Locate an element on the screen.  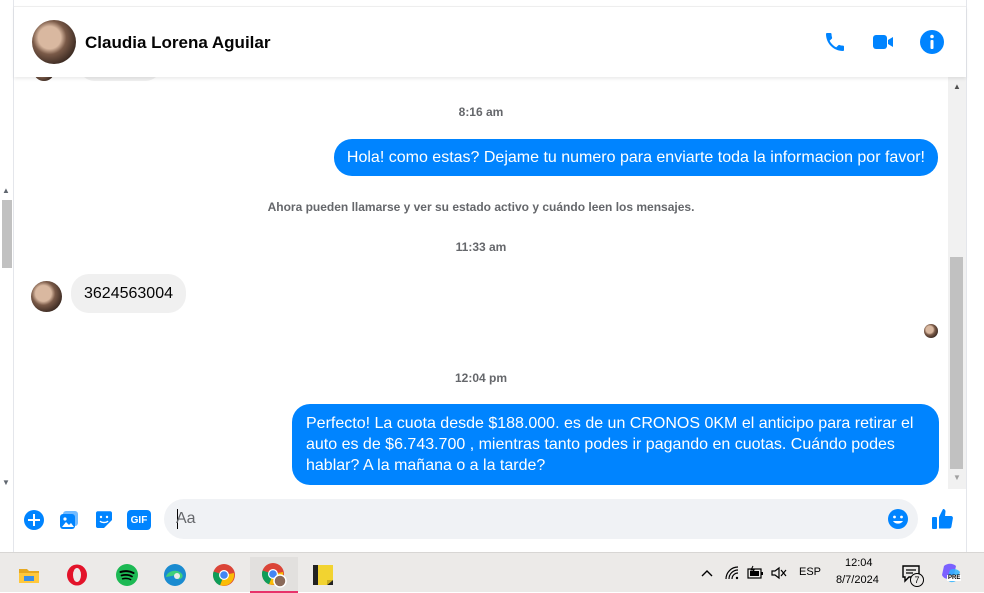
language-indicator: ESP is located at coordinates (810, 572).